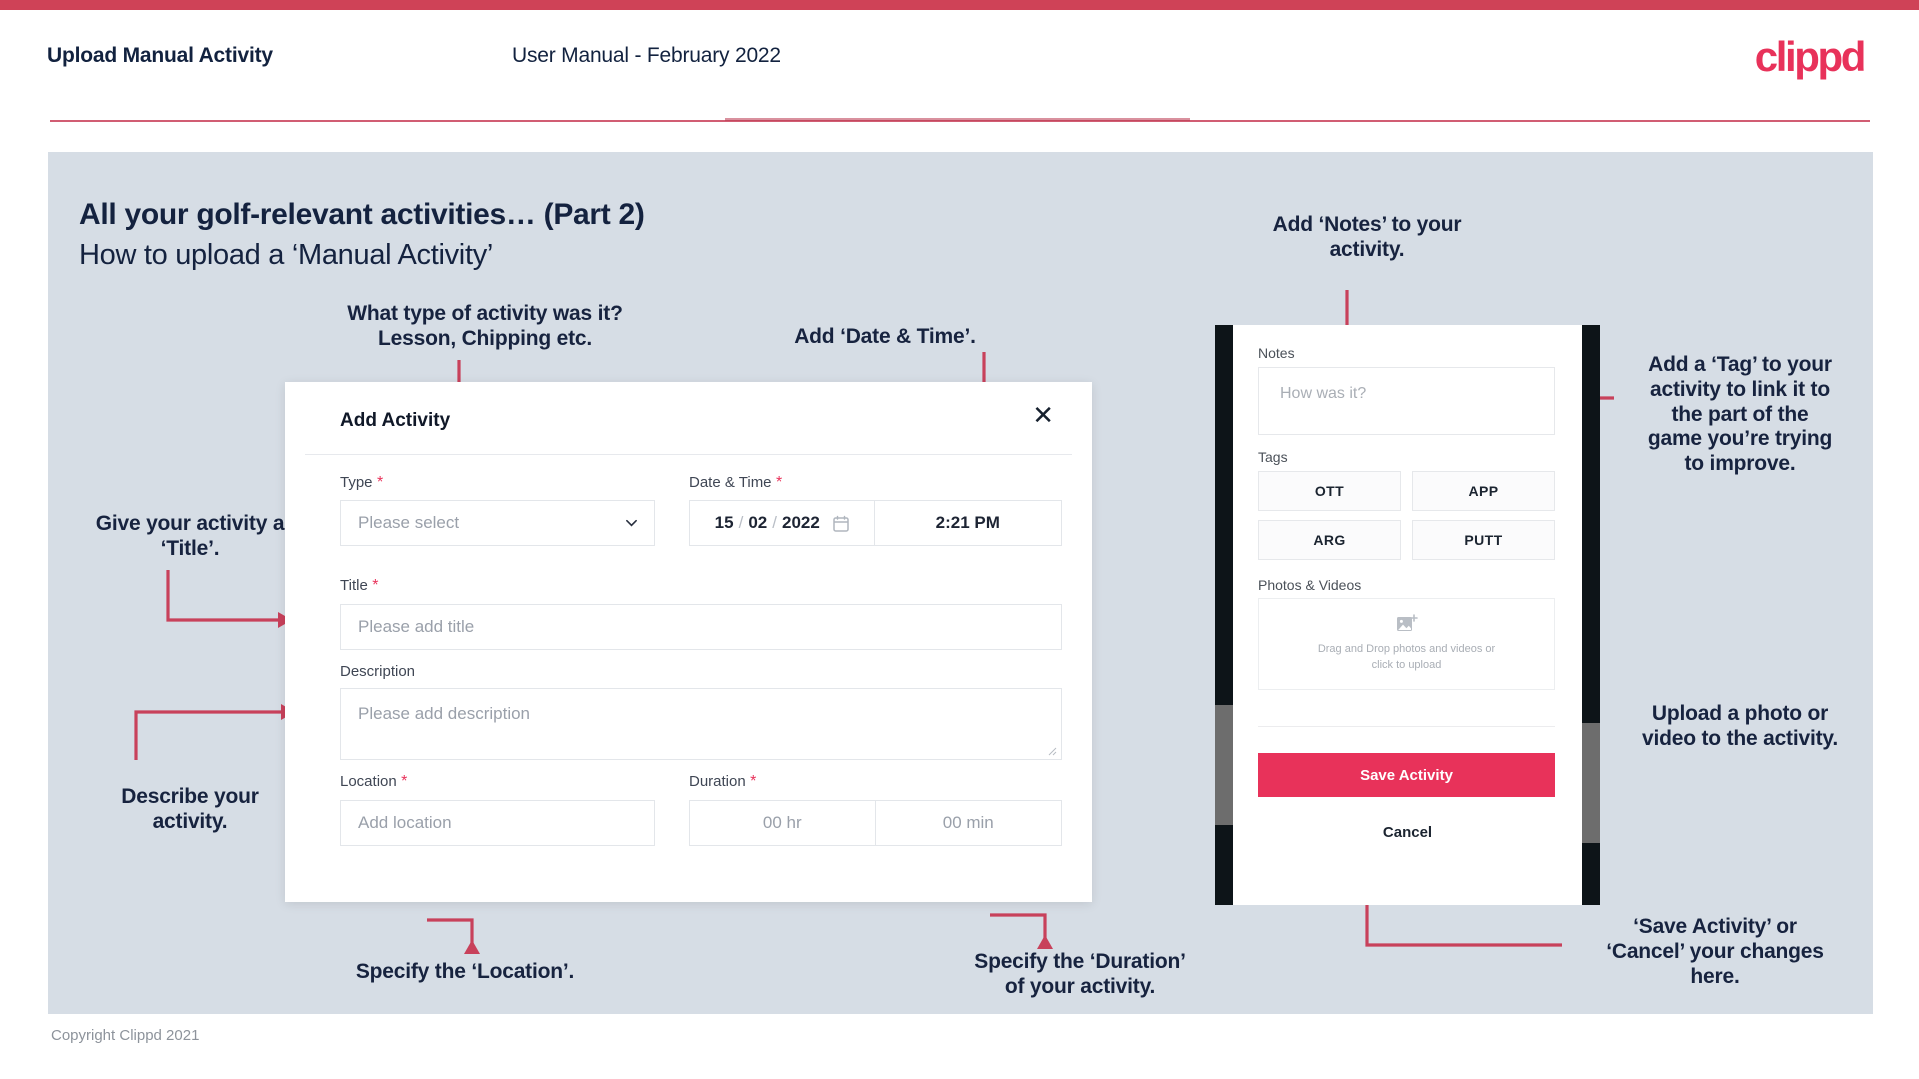 Image resolution: width=1919 pixels, height=1079 pixels. I want to click on description-placeholder: Please add description, so click(444, 713).